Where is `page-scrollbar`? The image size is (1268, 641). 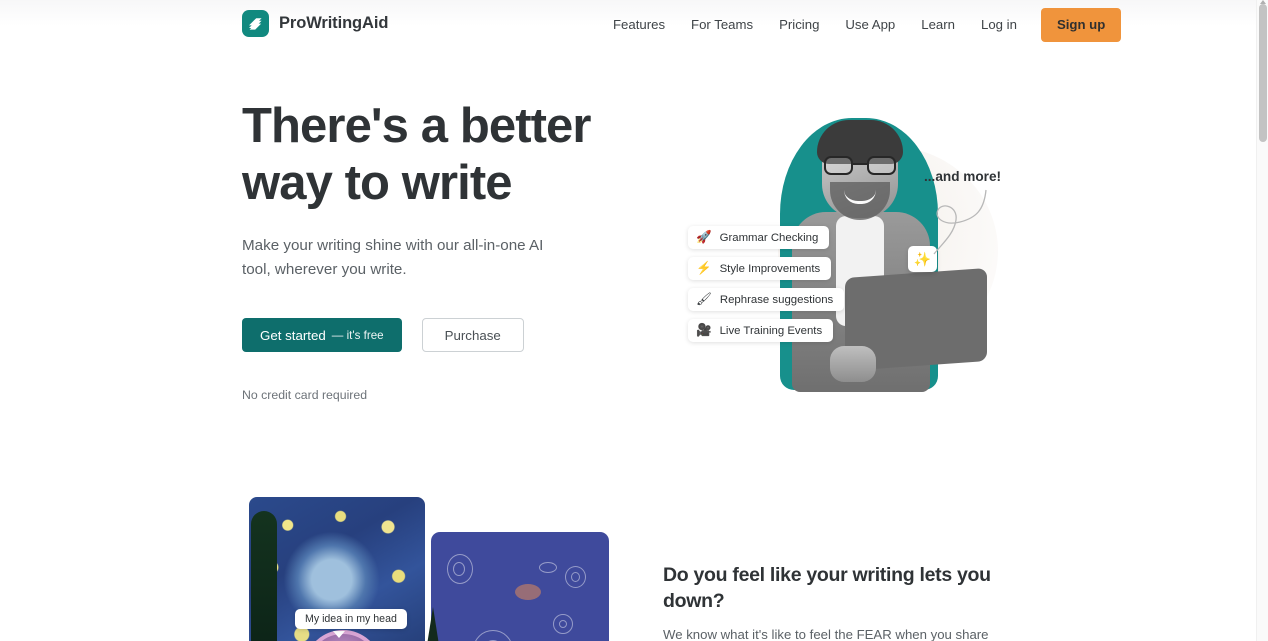 page-scrollbar is located at coordinates (1262, 320).